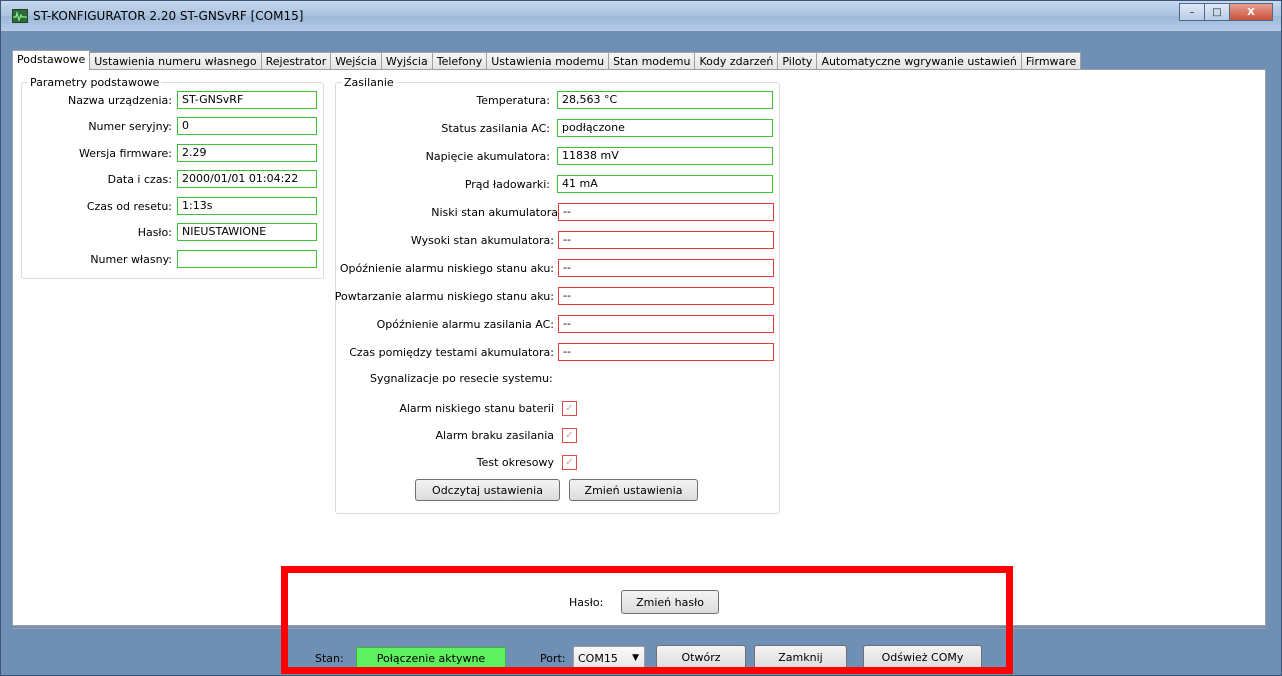 The image size is (1282, 676). I want to click on row-low-alarm-delay: Opóźnienie alarmu niskiego stanu aku: --, so click(554, 268).